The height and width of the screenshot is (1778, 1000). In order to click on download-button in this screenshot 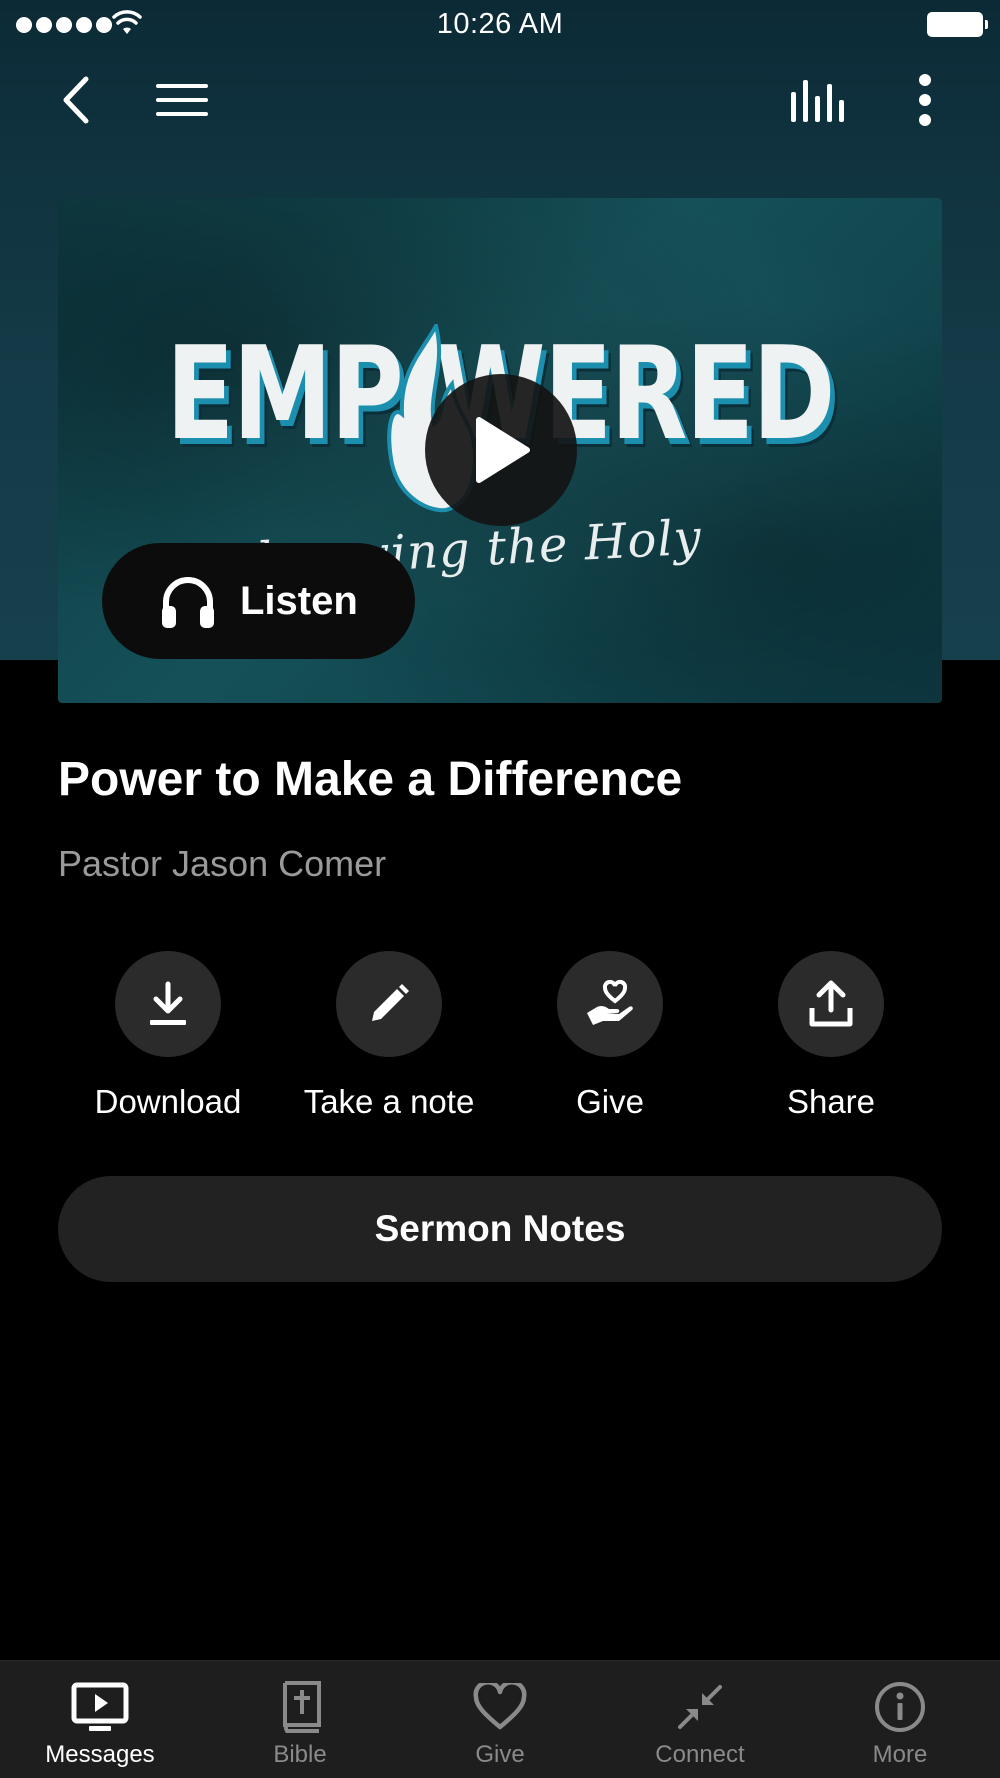, I will do `click(168, 1004)`.